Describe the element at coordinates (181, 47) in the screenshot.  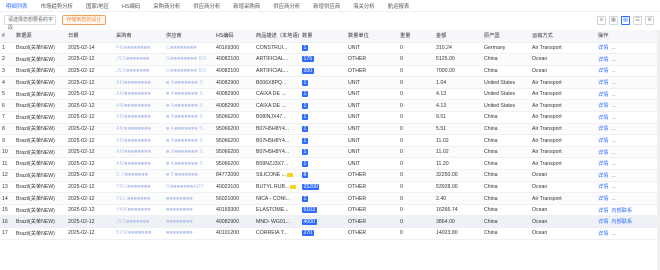
I see `supplier-text: C■■■■■■■■` at that location.